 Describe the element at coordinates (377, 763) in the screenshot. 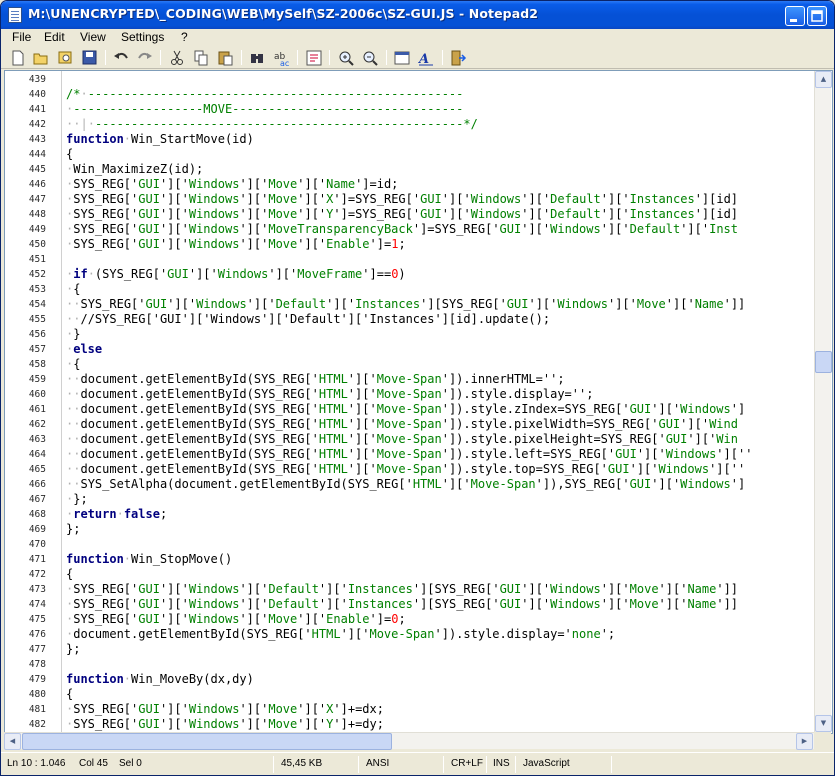

I see `status-encoding: ANSI` at that location.